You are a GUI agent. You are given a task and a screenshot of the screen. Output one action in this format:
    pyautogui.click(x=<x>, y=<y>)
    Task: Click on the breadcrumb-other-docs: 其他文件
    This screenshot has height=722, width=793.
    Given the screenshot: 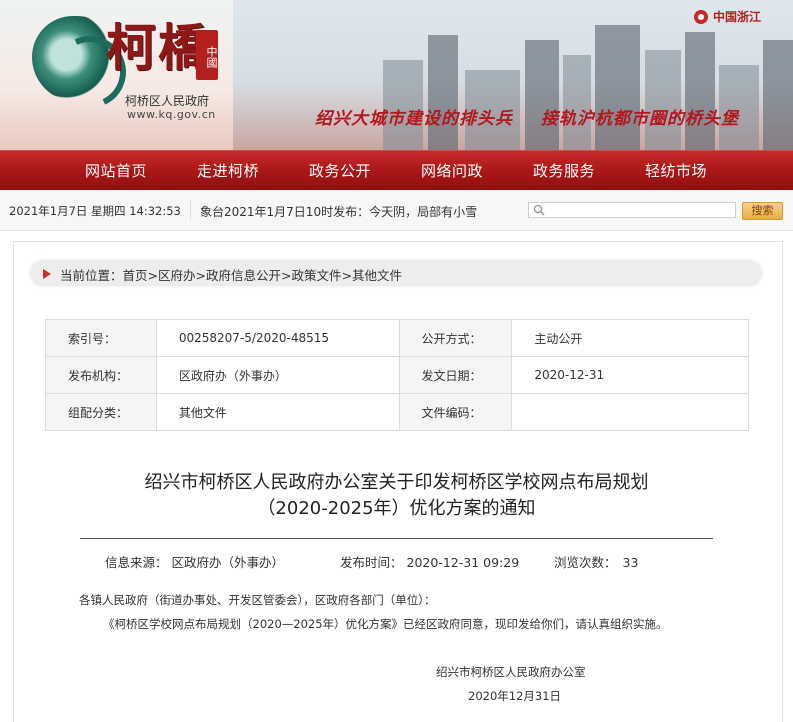 What is the action you would take?
    pyautogui.click(x=377, y=275)
    